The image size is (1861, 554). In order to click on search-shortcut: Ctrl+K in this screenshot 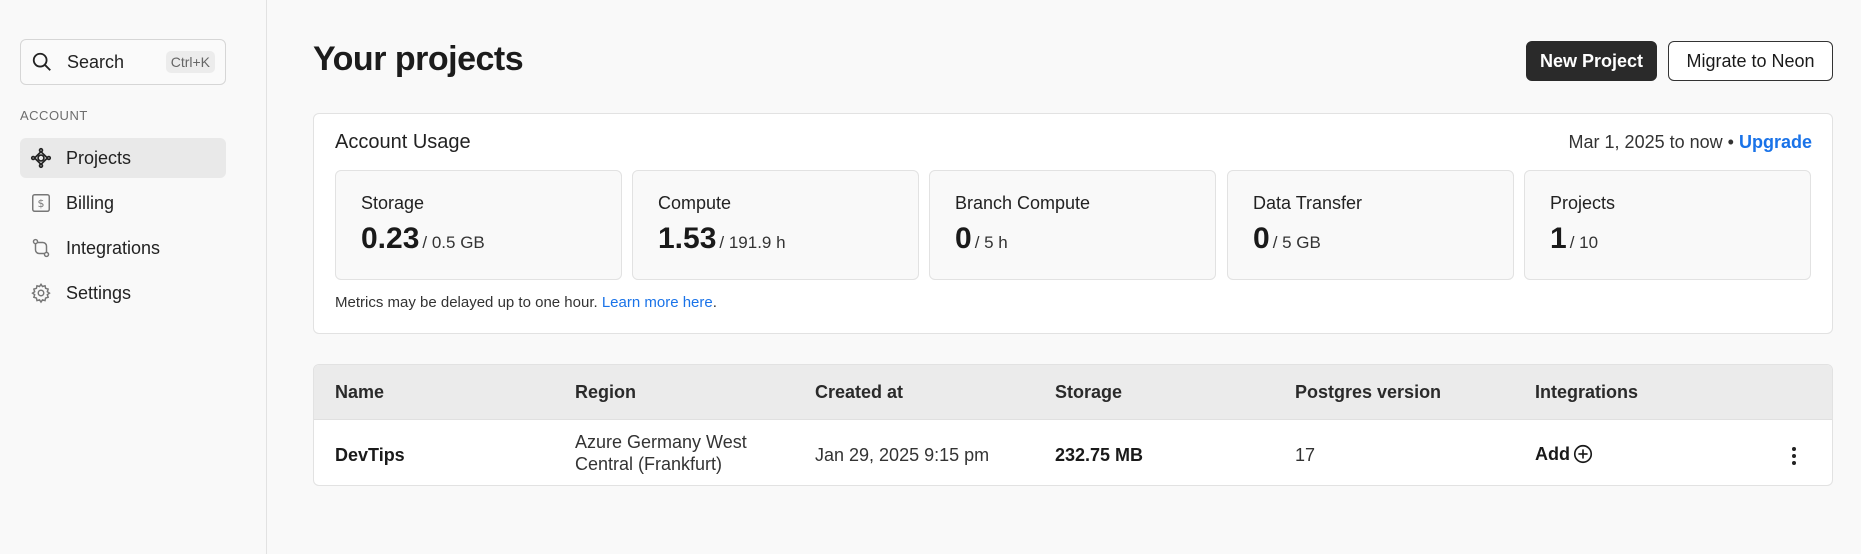, I will do `click(190, 62)`.